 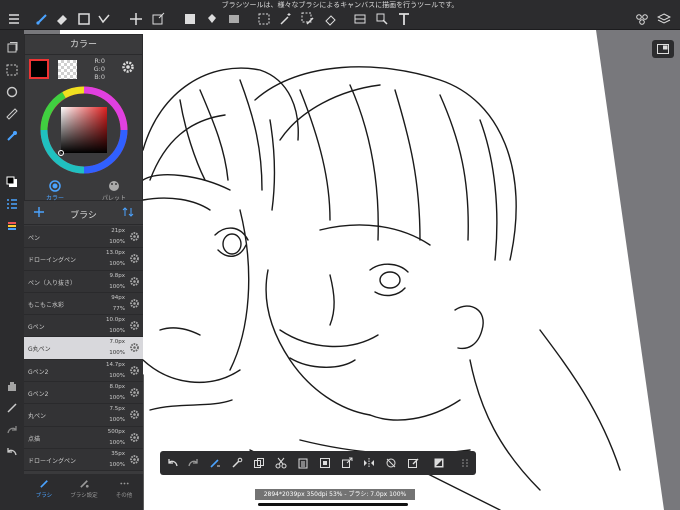 I want to click on brush-name: ドローイングペン, so click(x=52, y=461).